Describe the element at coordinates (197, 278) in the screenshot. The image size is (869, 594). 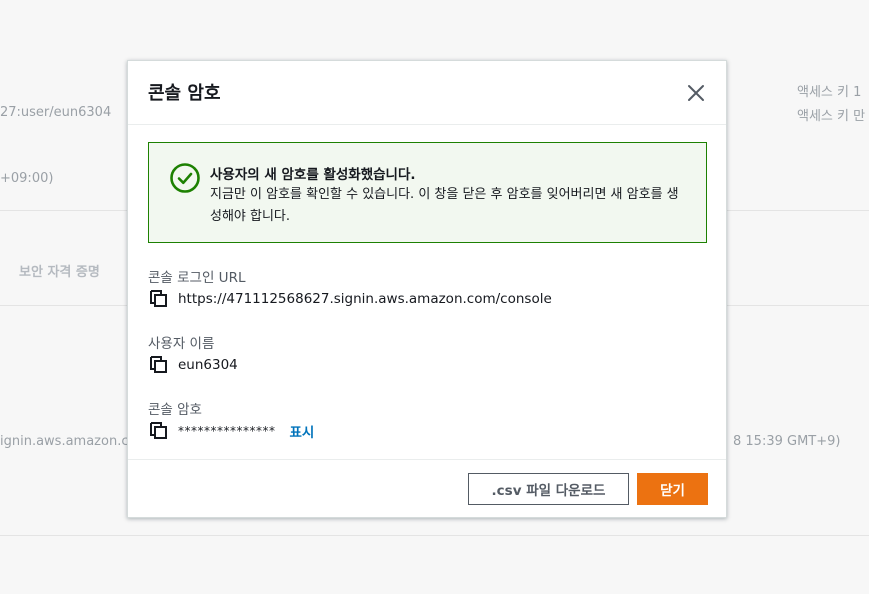
I see `console-url-label: 콘솔 로그인 URL` at that location.